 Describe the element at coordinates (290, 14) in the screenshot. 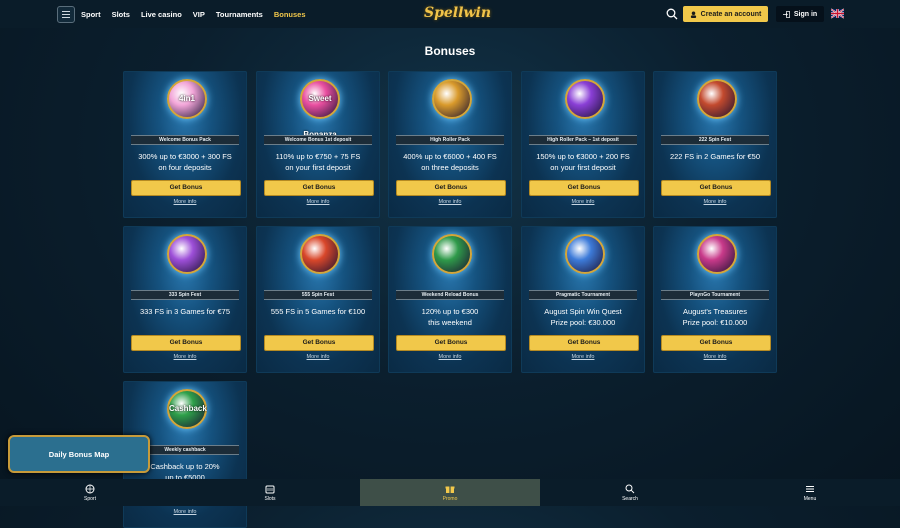

I see `nav-item-bonuses: Bonuses` at that location.